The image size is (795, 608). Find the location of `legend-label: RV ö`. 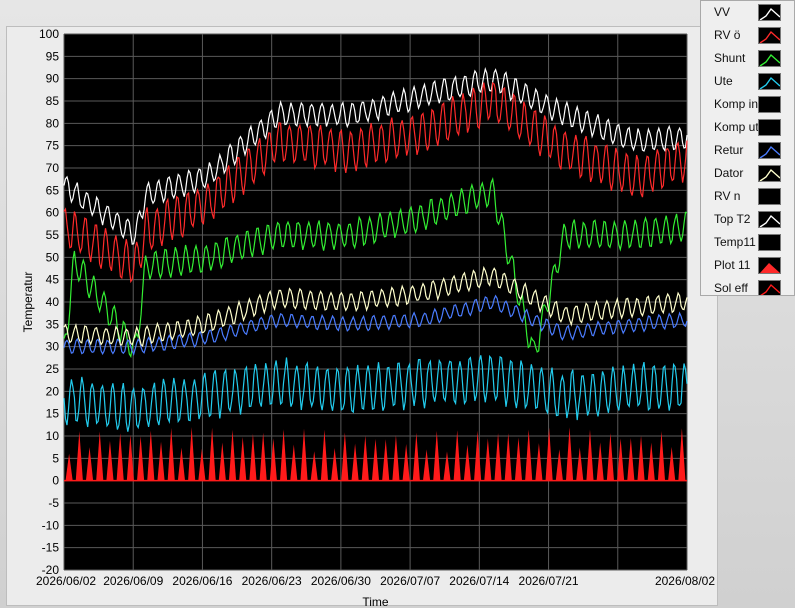

legend-label: RV ö is located at coordinates (727, 35).